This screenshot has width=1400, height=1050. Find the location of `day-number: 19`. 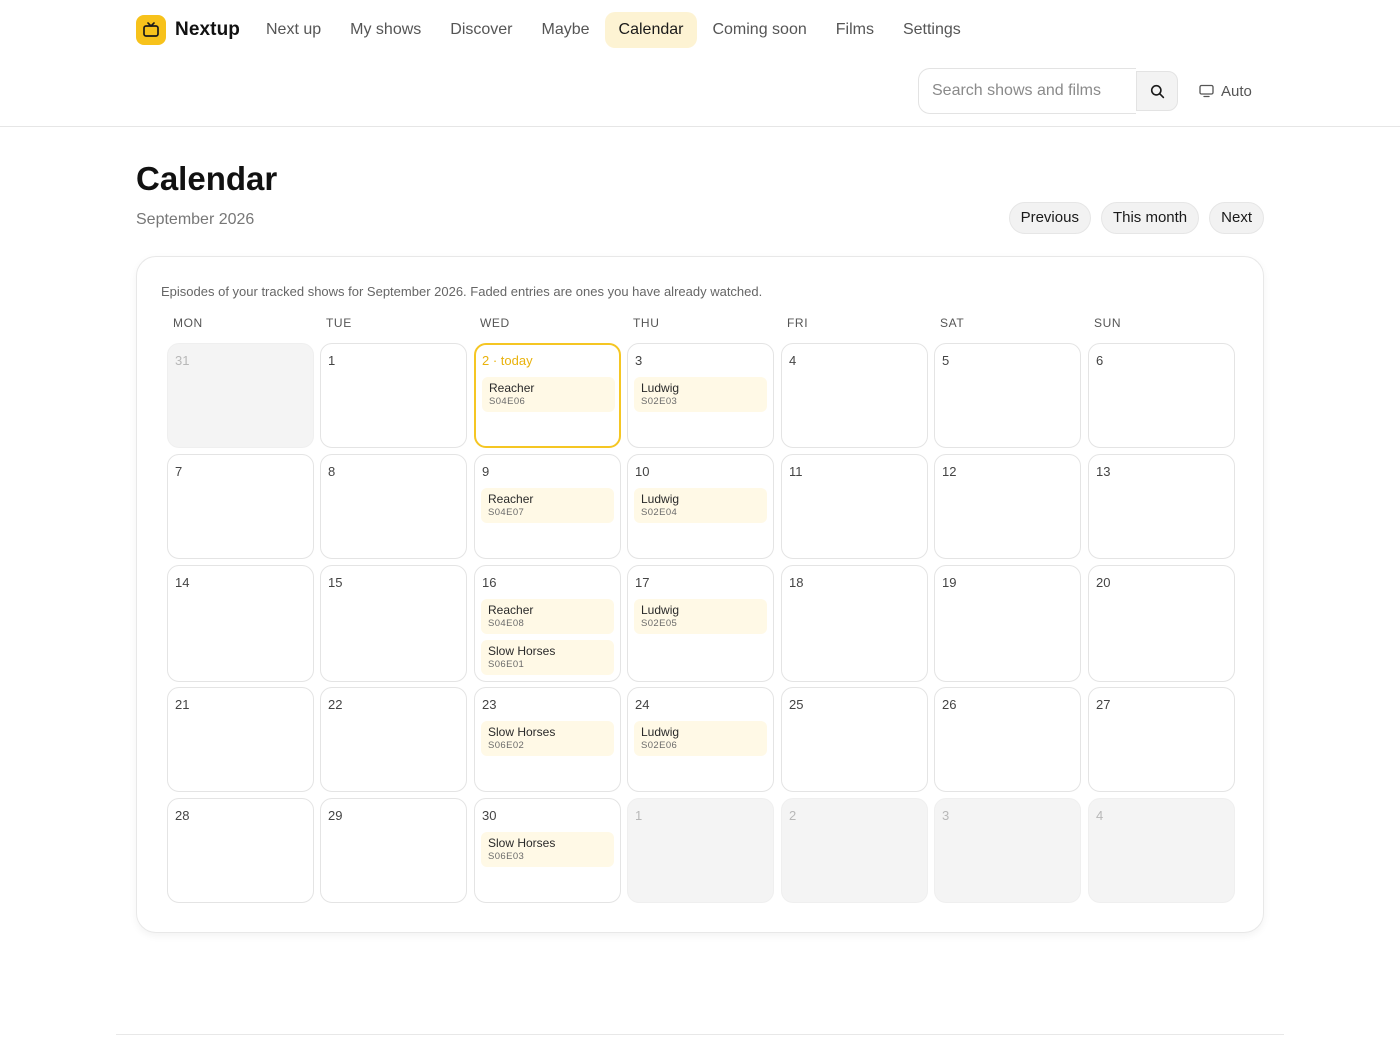

day-number: 19 is located at coordinates (949, 582).